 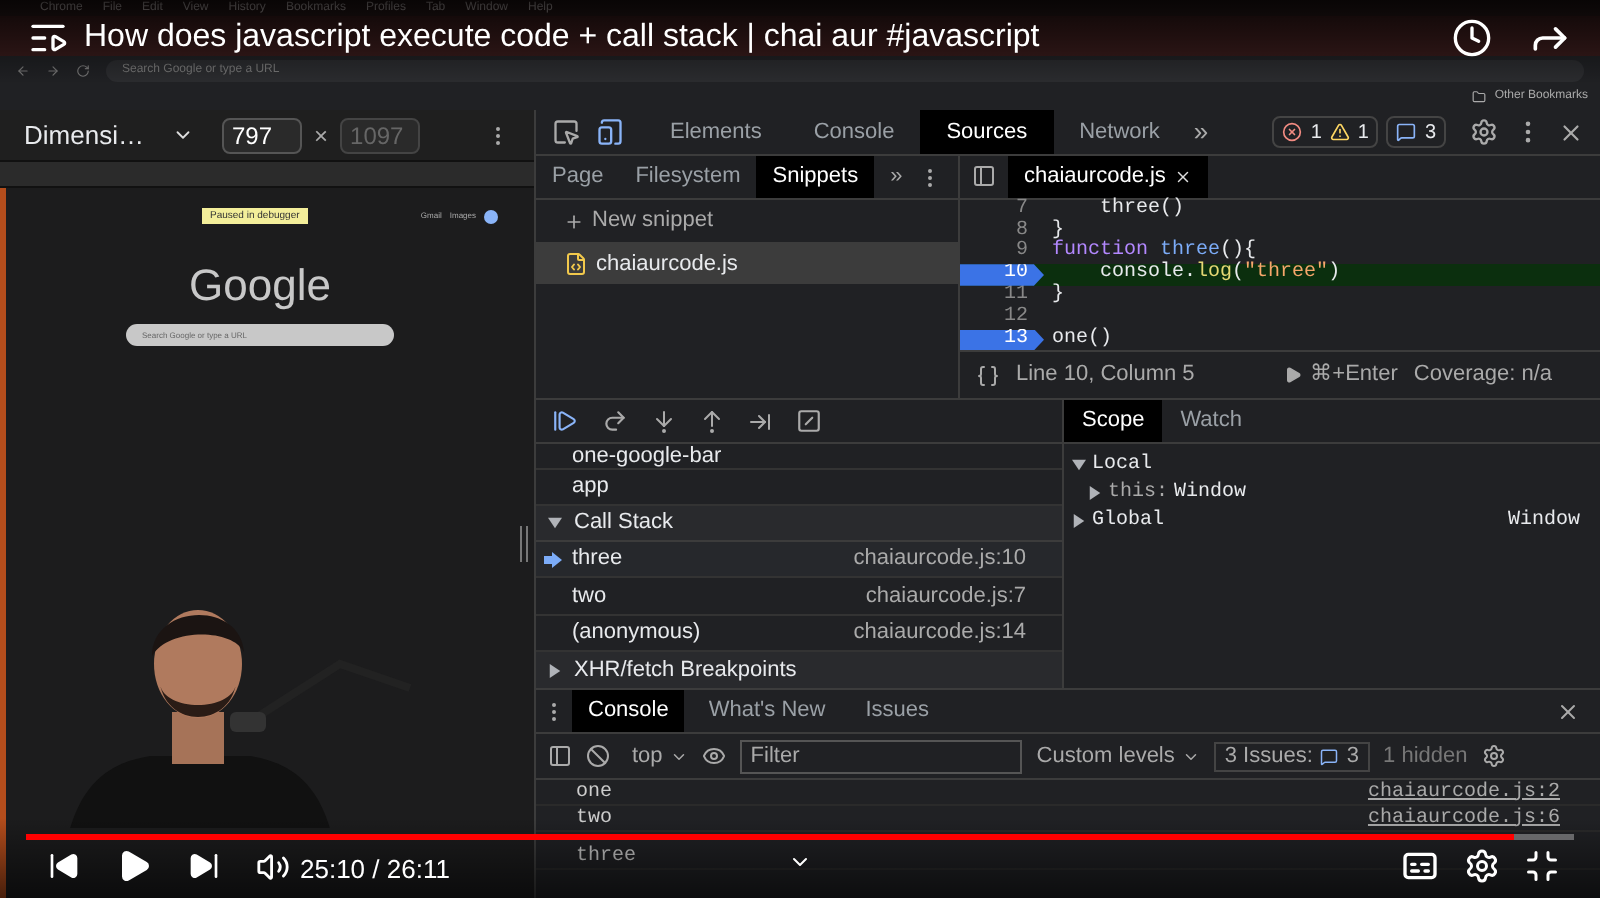 I want to click on listener-item: one-google-bar, so click(x=799, y=457).